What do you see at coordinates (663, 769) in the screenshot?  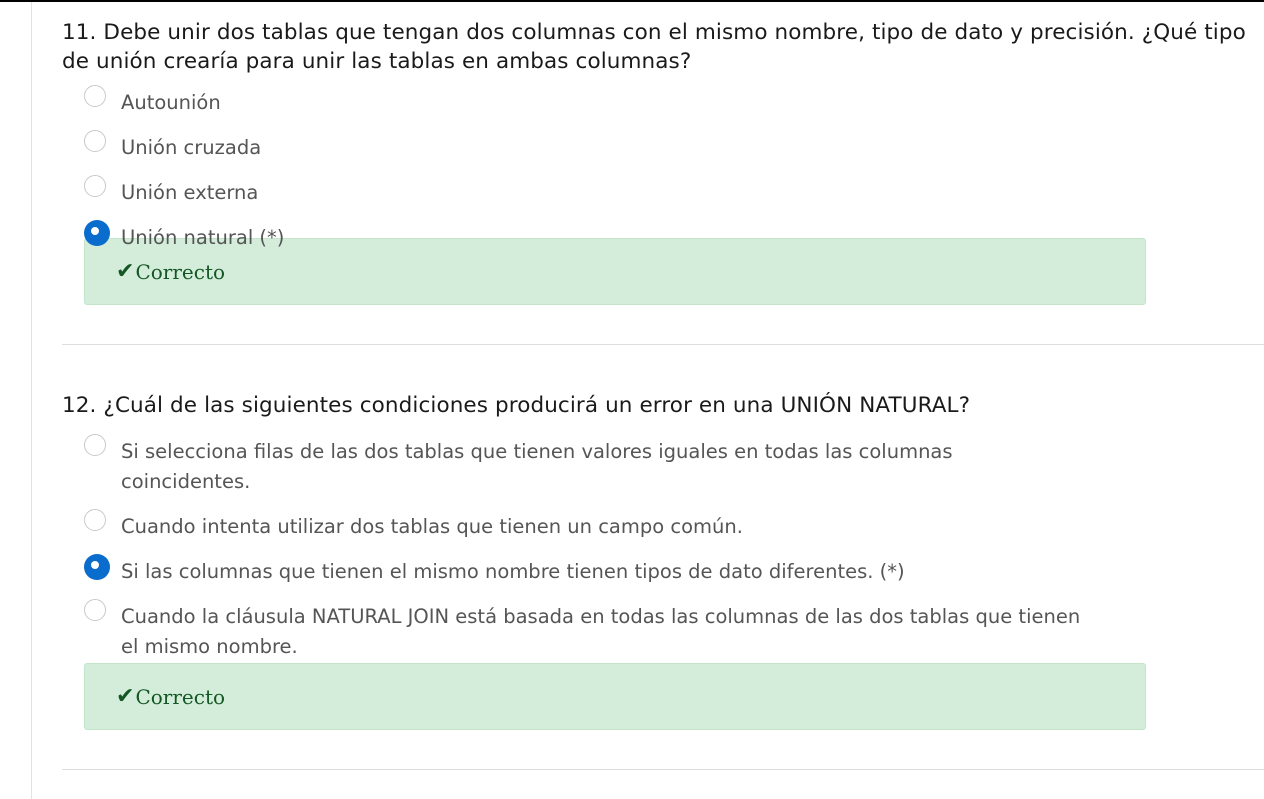 I see `divider` at bounding box center [663, 769].